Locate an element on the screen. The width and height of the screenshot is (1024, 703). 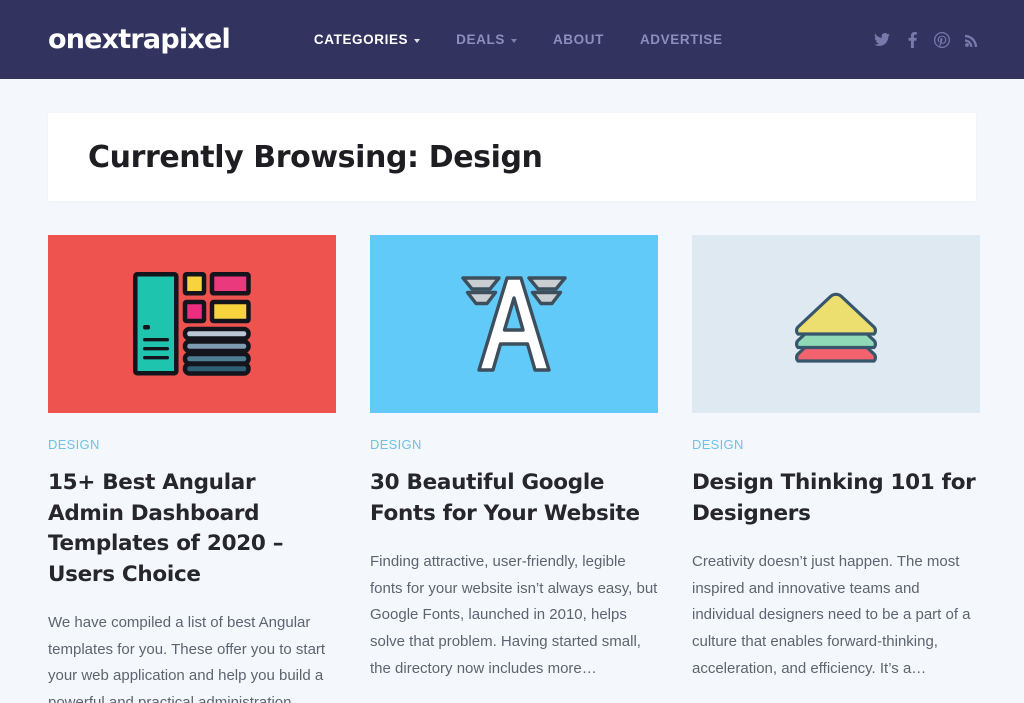
page-title: Currently Browsing: Design is located at coordinates (315, 157).